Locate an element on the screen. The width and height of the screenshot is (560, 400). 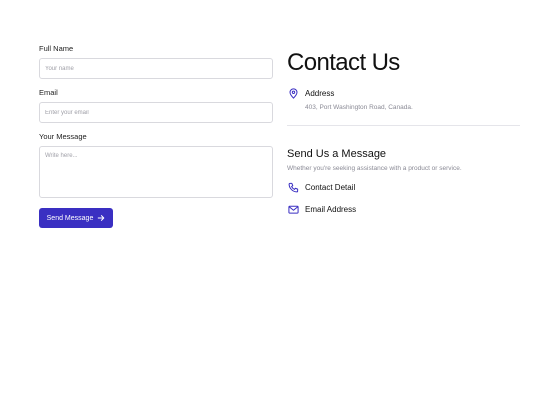
message-textarea is located at coordinates (156, 172).